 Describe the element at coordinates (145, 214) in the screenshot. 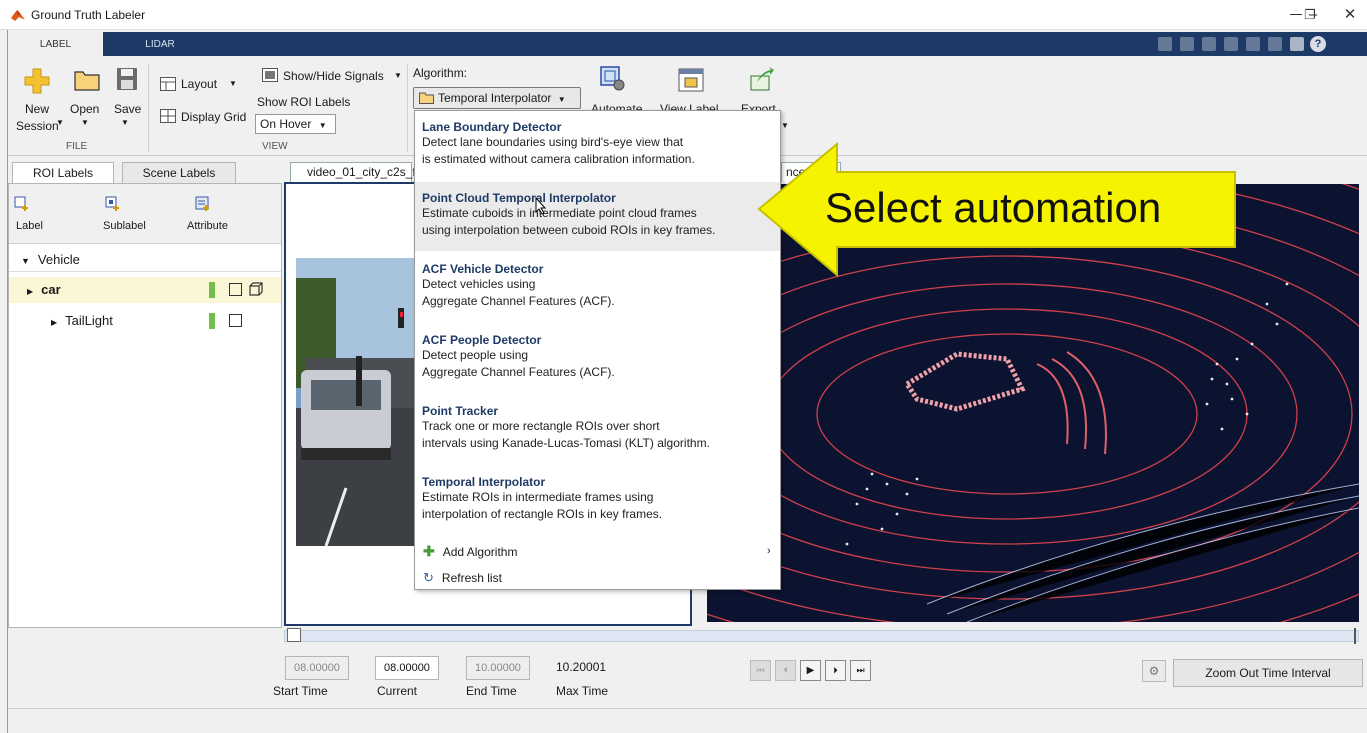

I see `label-toolbar` at that location.